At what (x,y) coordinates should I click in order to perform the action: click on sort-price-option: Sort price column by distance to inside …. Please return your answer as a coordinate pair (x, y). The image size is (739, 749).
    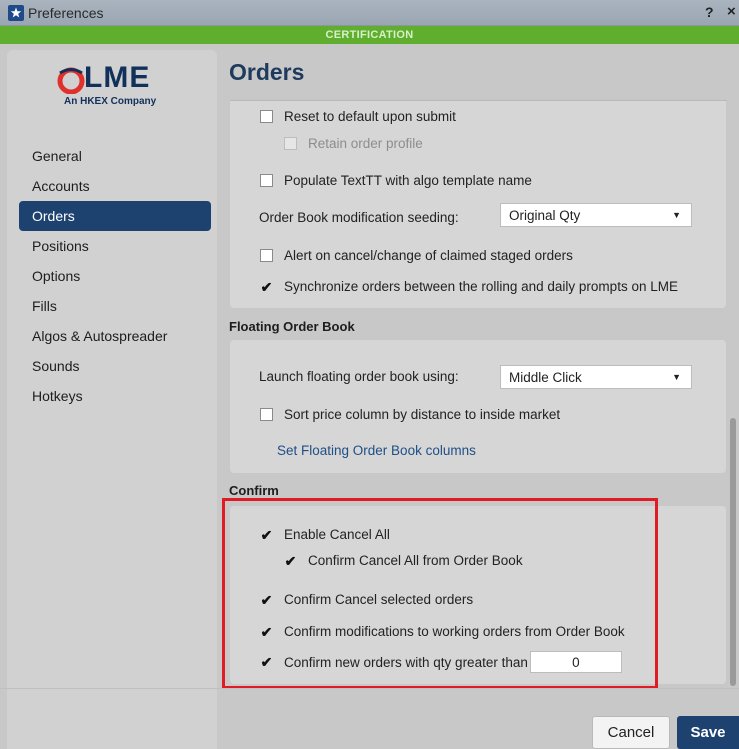
    Looking at the image, I should click on (410, 414).